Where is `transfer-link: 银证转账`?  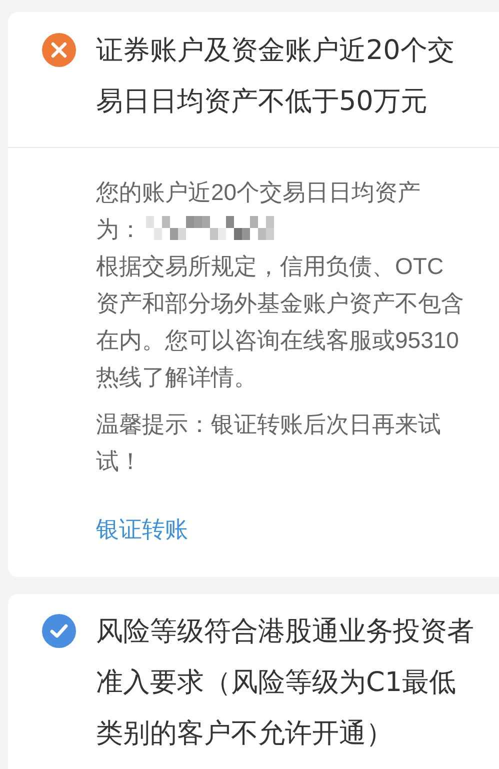
transfer-link: 银证转账 is located at coordinates (142, 529).